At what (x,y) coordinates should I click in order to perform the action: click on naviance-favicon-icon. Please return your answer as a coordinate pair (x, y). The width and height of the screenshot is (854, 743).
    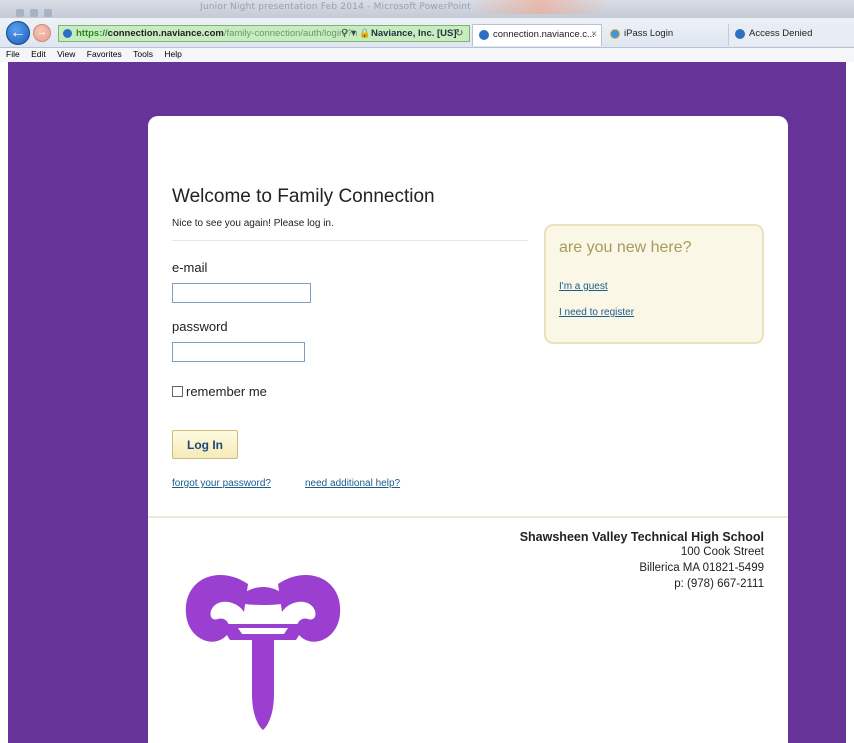
    Looking at the image, I should click on (484, 35).